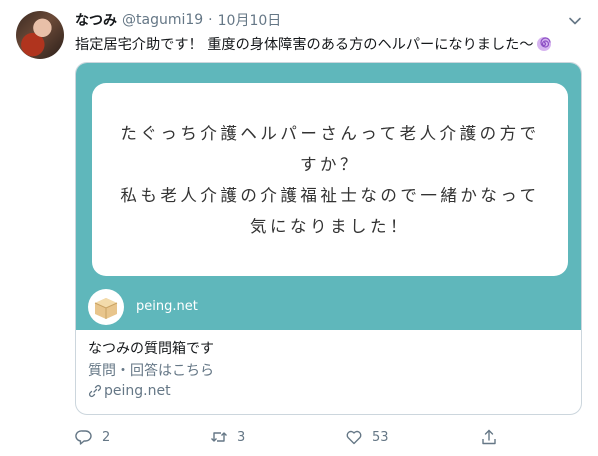  What do you see at coordinates (151, 348) in the screenshot?
I see `card-title: なつみの質問箱です` at bounding box center [151, 348].